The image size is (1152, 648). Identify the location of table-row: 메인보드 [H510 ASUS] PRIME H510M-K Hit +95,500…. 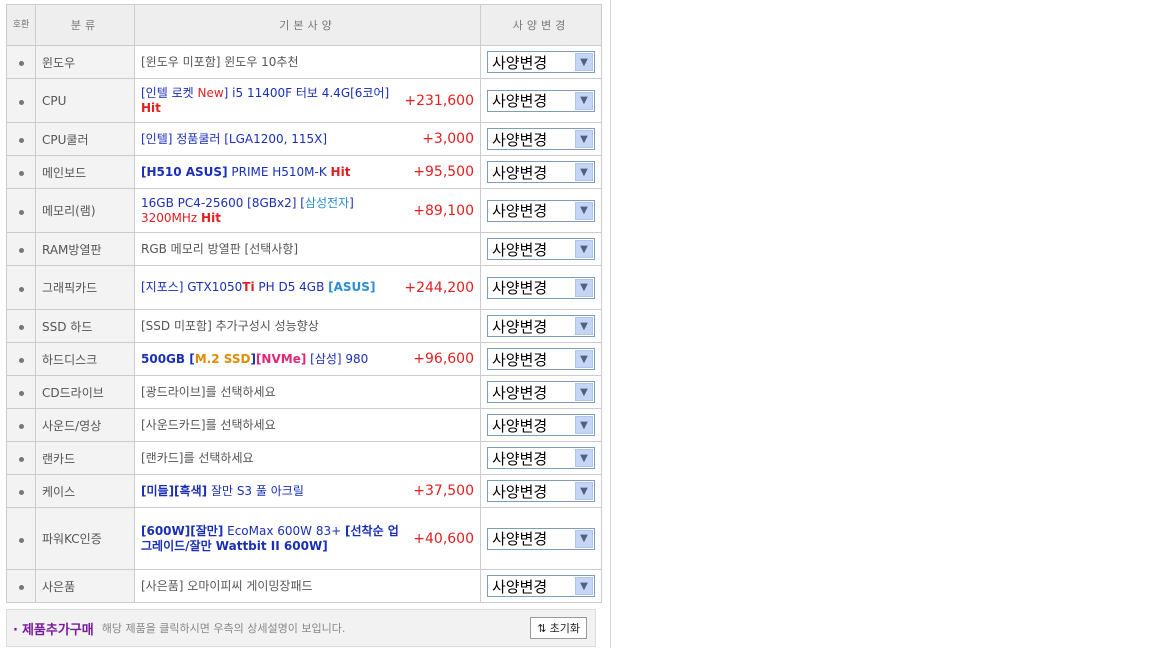
(304, 172).